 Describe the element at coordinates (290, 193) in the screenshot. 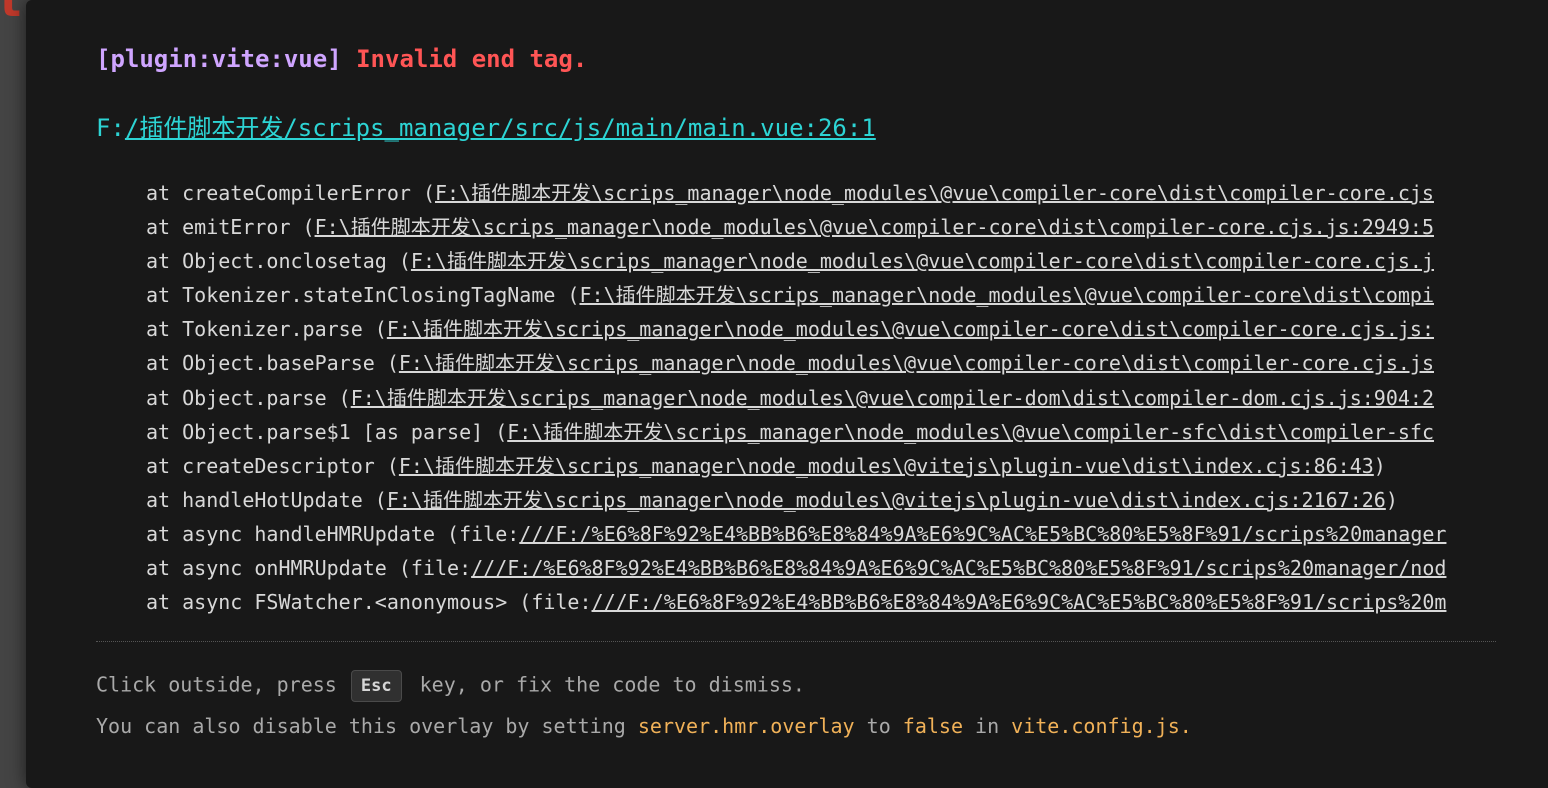

I see `stack-frame-function: at createCompilerError (` at that location.